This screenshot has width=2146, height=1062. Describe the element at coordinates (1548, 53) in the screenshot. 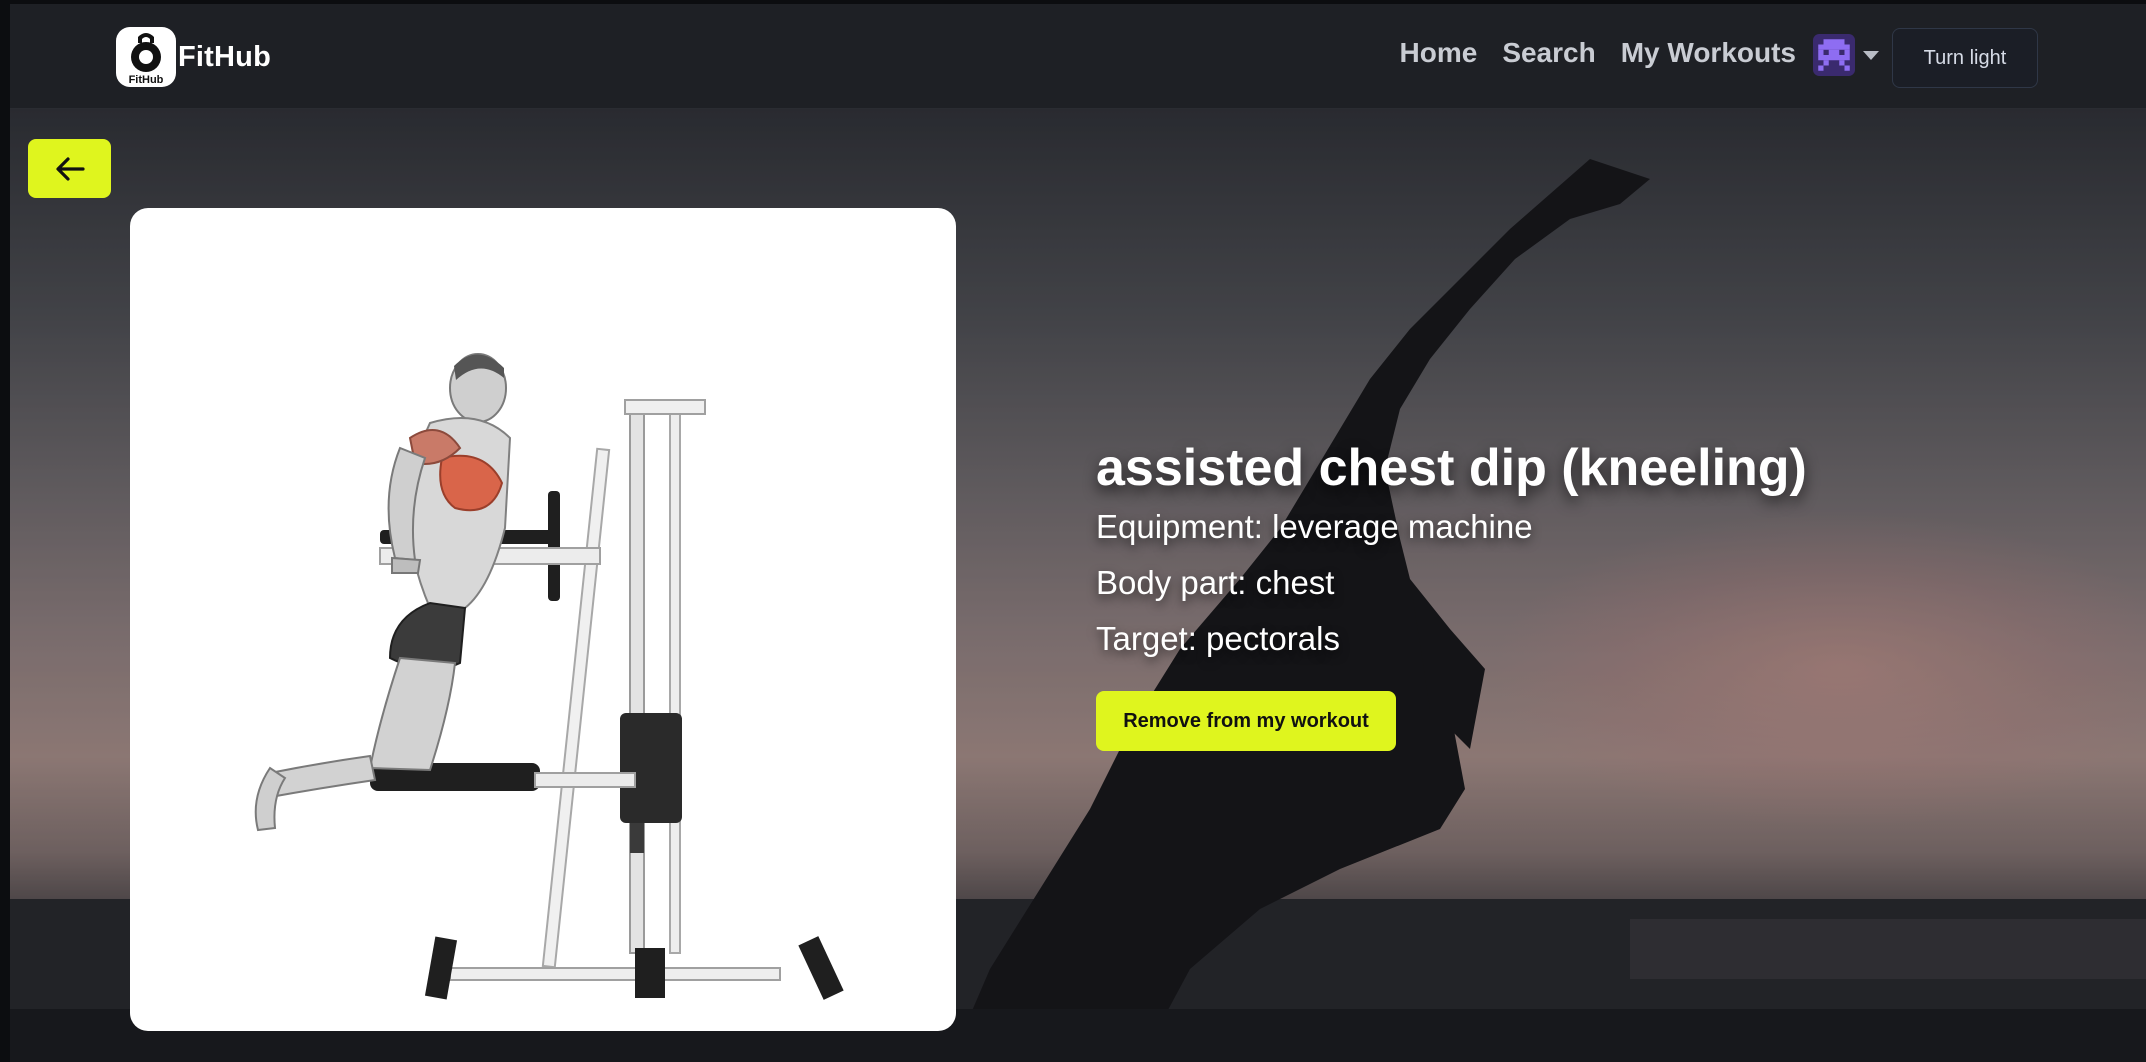

I see `nav-search-link: Search` at that location.